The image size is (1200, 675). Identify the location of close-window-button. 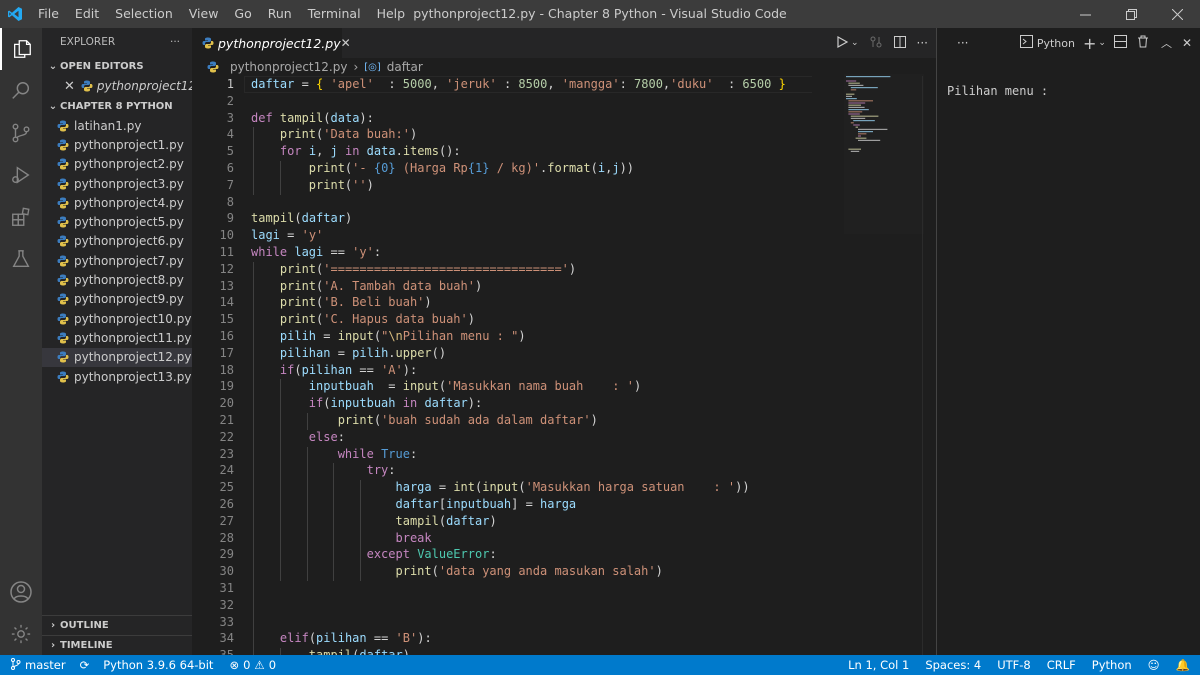
(1177, 14).